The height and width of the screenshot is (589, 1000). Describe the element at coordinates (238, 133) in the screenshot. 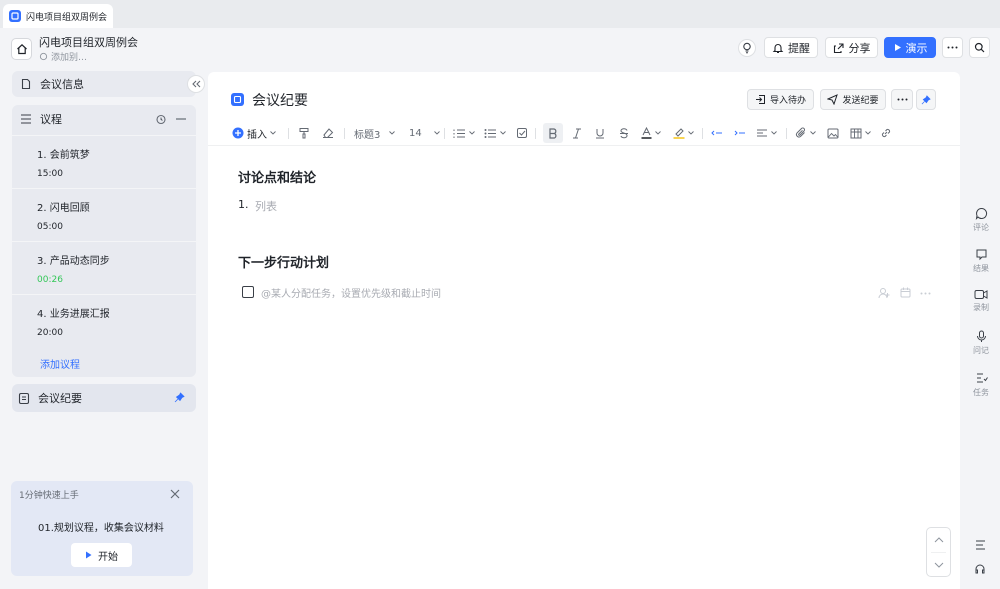

I see `plus-circle-icon` at that location.